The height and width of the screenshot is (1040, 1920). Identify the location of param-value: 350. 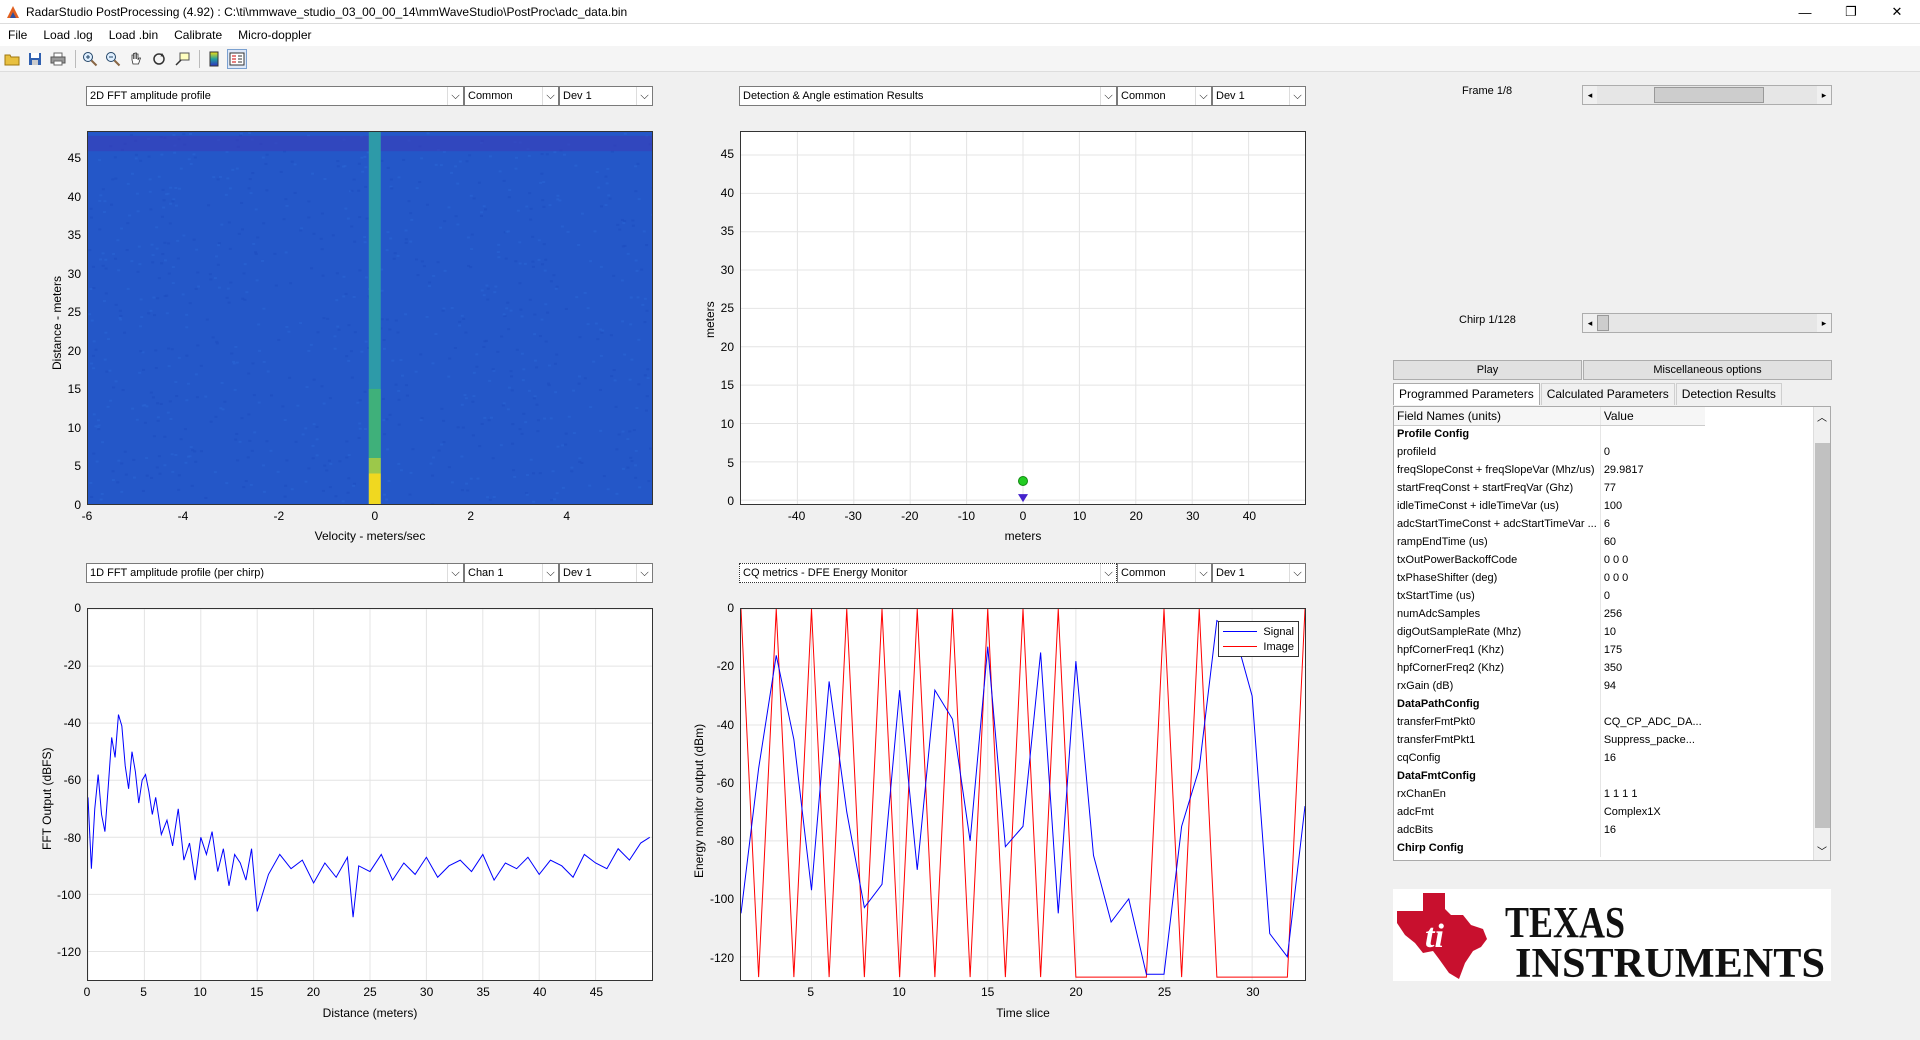
(1652, 668).